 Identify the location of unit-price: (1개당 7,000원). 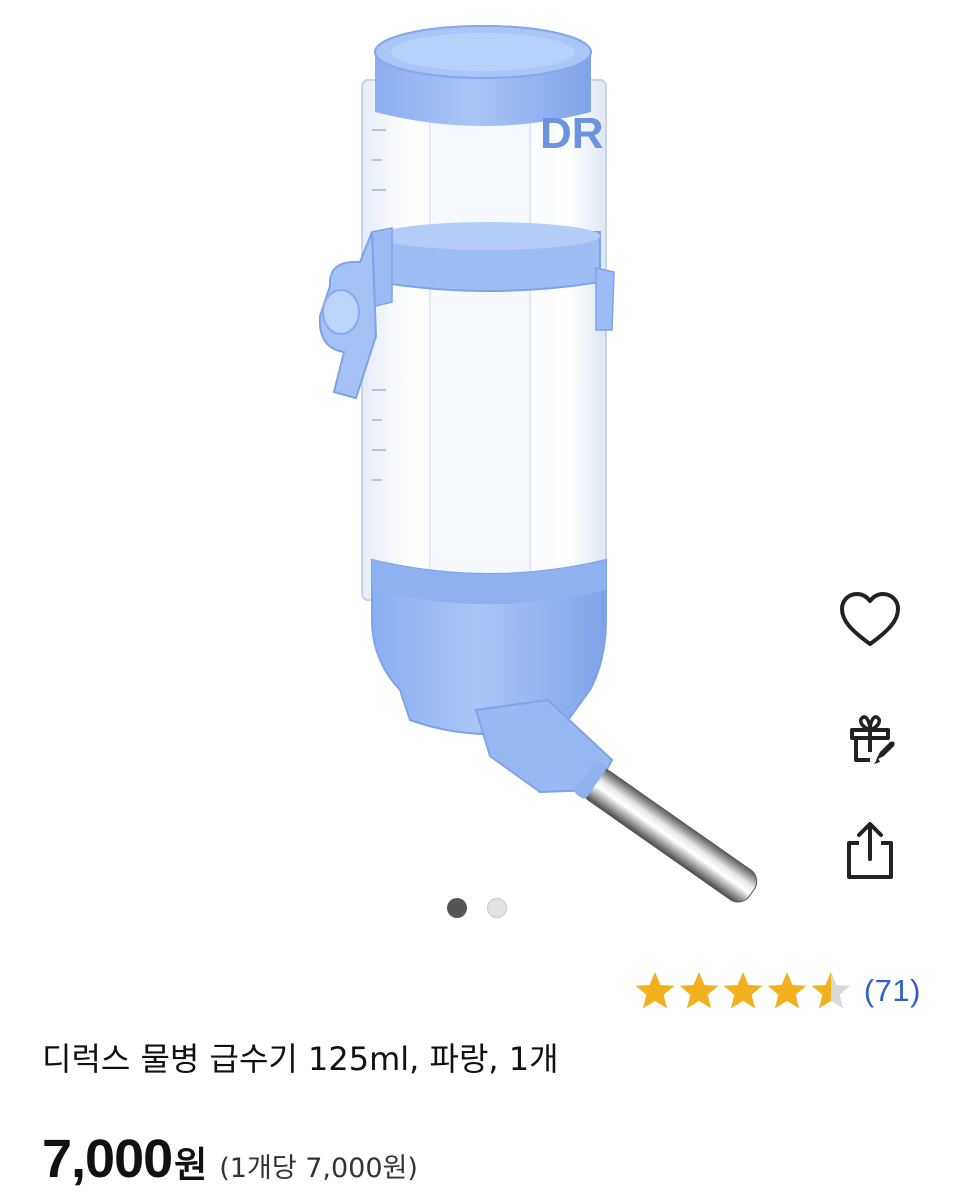
(318, 1168).